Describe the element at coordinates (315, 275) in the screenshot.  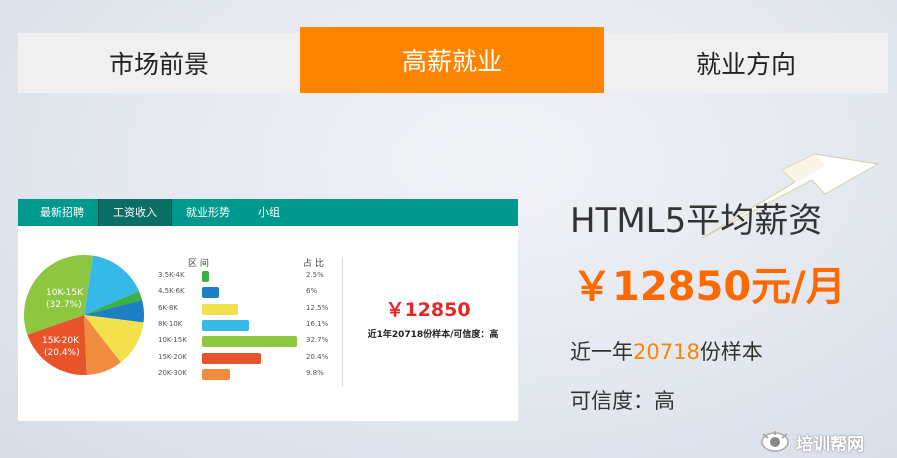
I see `range-pct: 2.5%` at that location.